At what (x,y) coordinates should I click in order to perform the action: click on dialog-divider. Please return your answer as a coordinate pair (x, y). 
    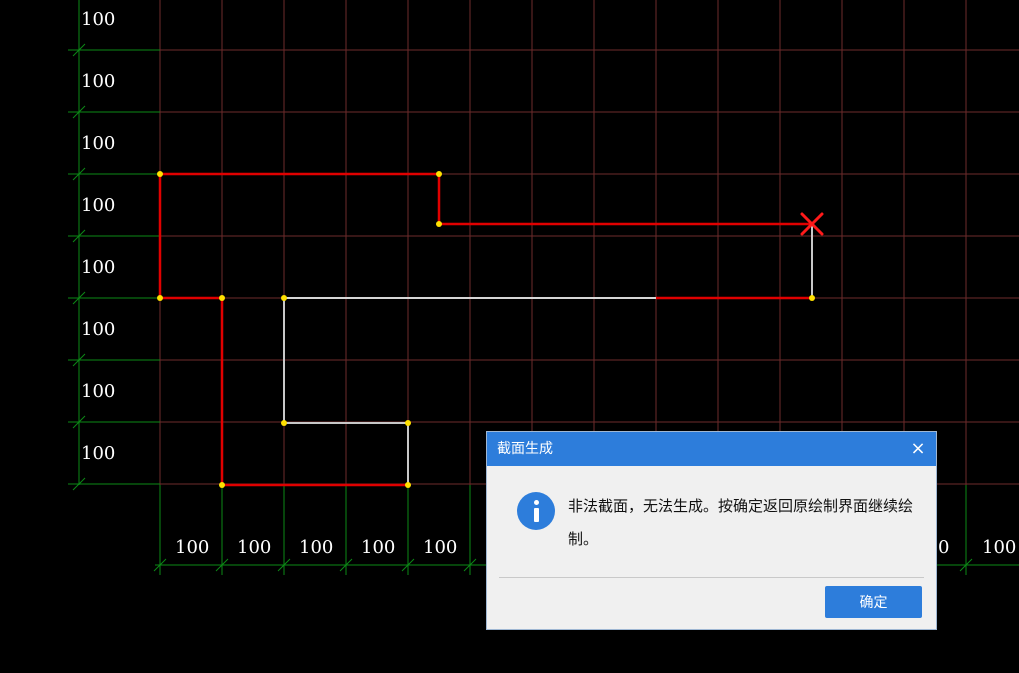
    Looking at the image, I should click on (711, 577).